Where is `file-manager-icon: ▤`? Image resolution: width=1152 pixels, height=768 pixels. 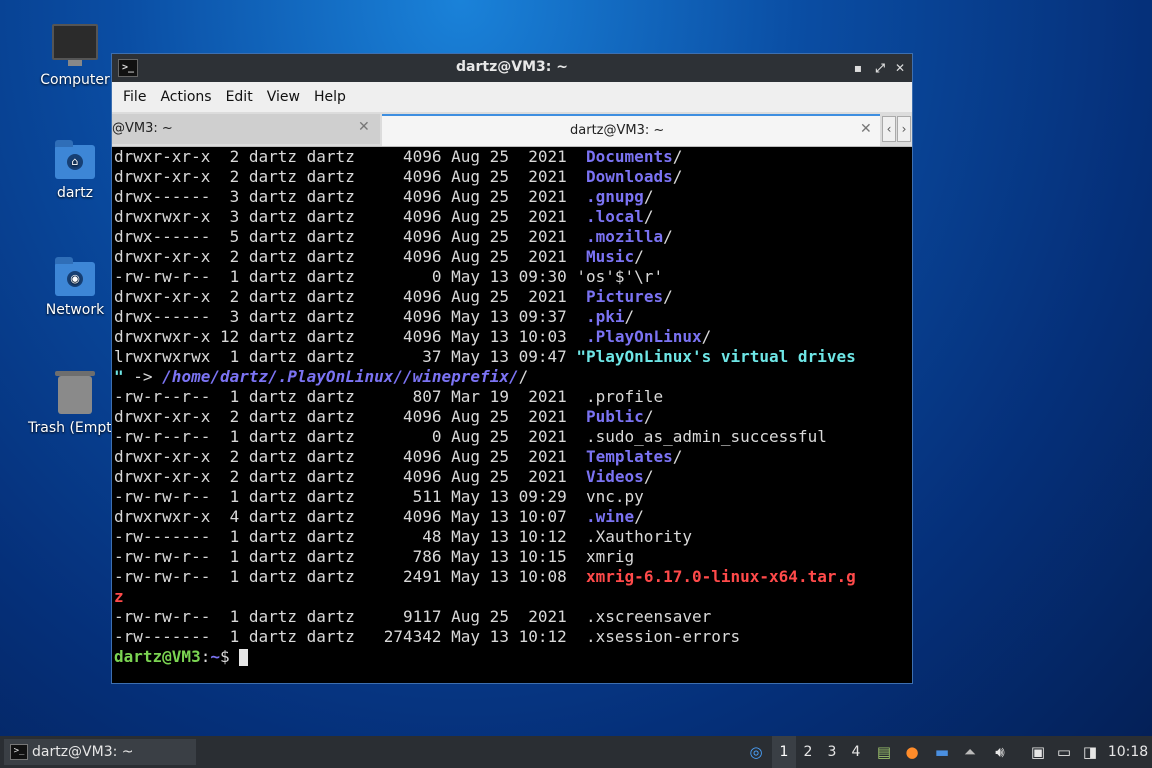 file-manager-icon: ▤ is located at coordinates (884, 752).